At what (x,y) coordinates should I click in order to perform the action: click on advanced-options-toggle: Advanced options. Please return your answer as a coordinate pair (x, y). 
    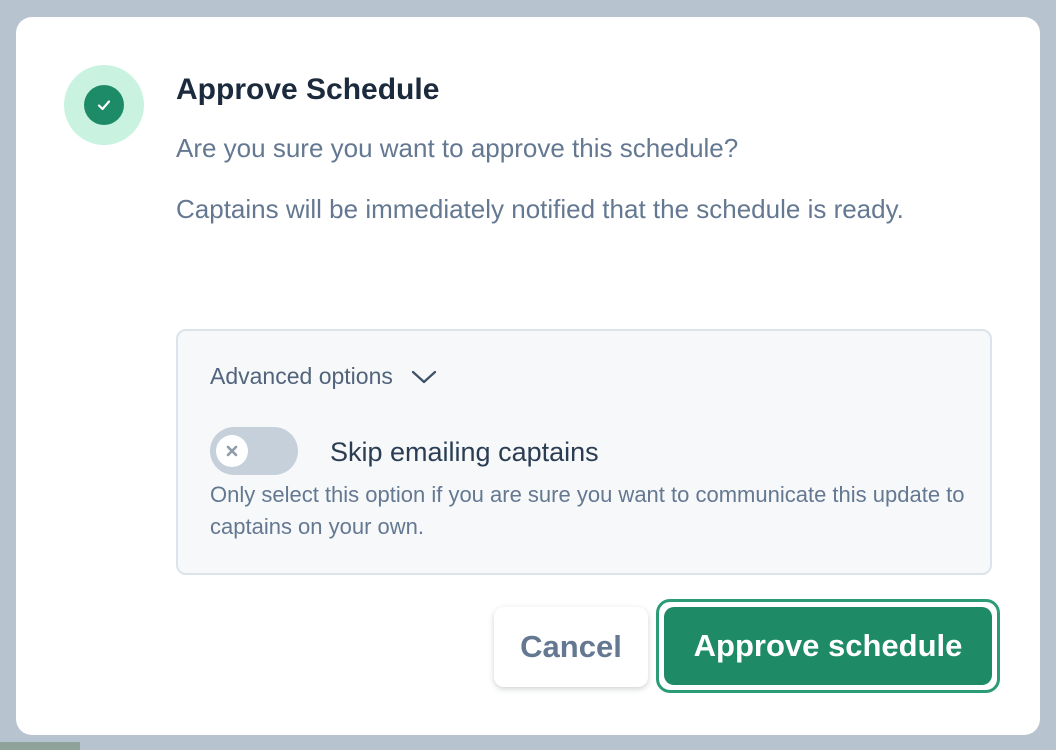
    Looking at the image, I should click on (323, 376).